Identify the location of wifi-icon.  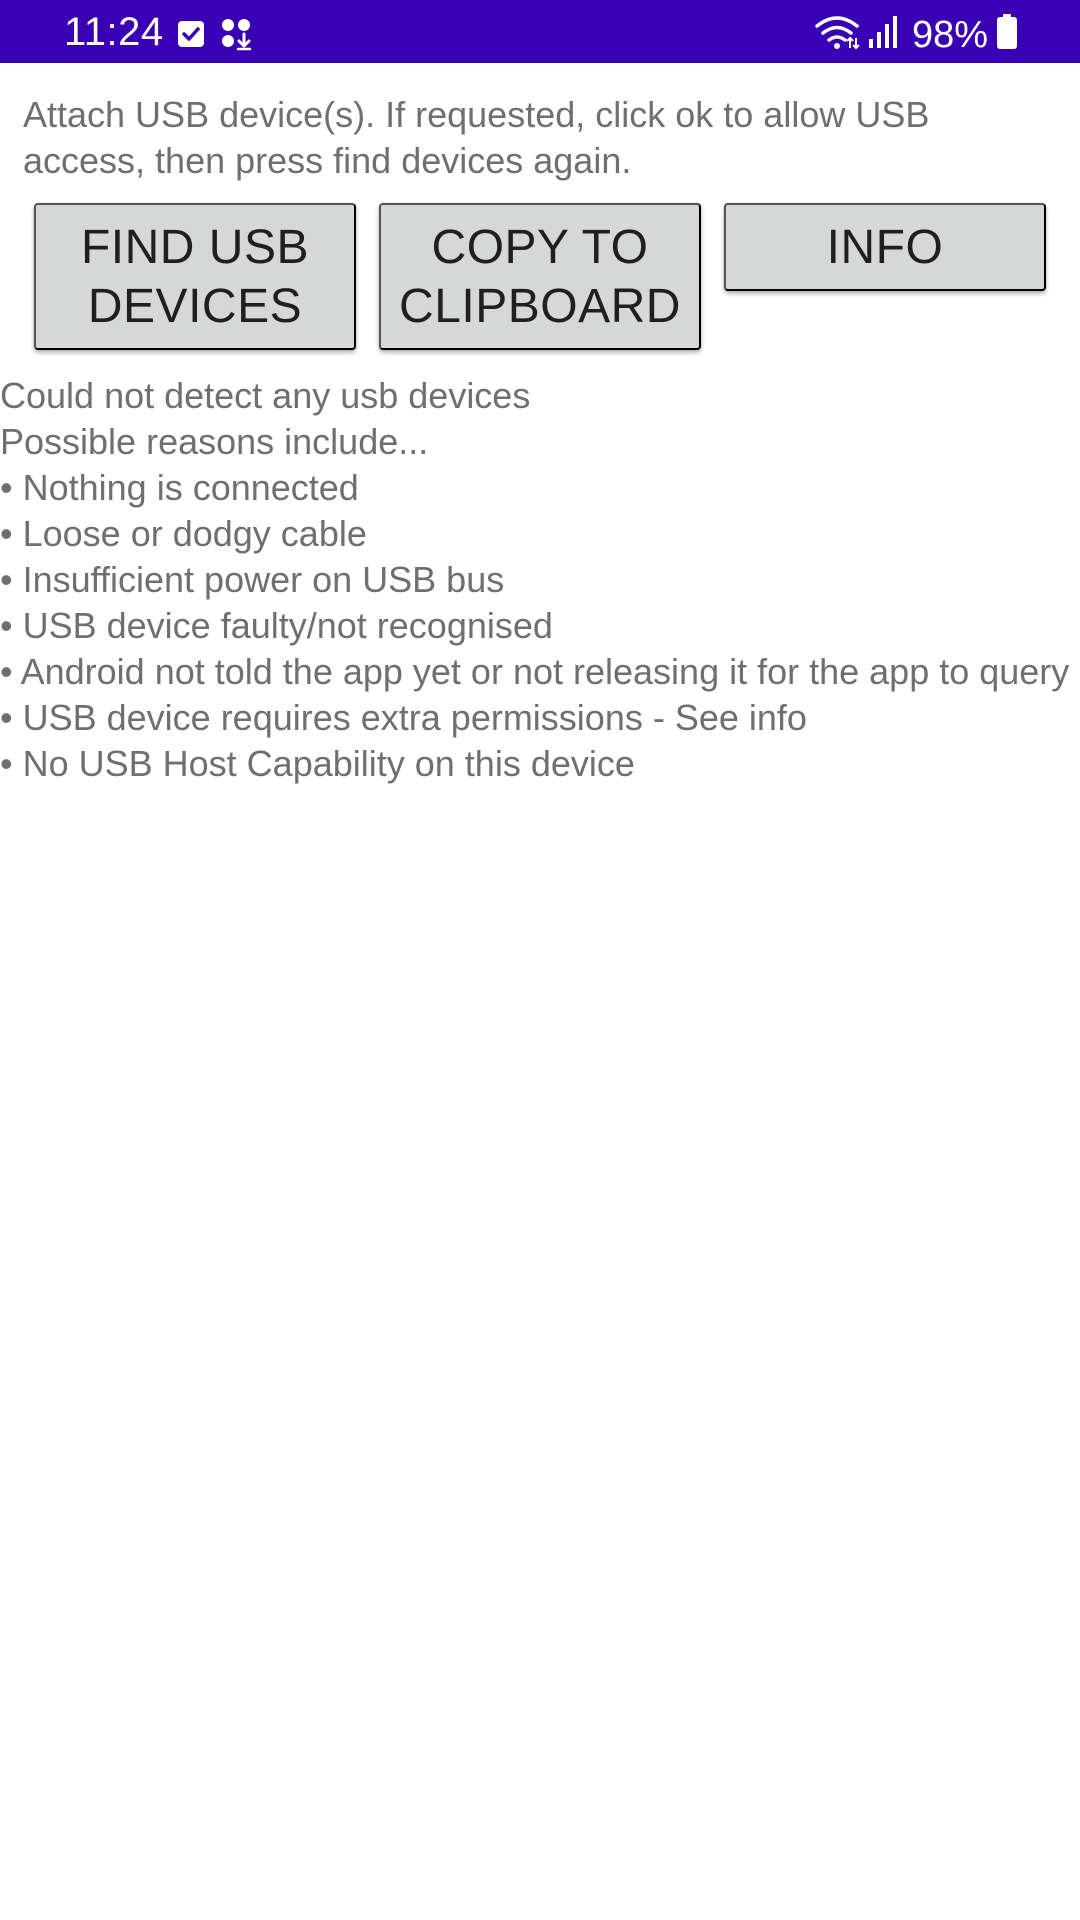
(837, 34).